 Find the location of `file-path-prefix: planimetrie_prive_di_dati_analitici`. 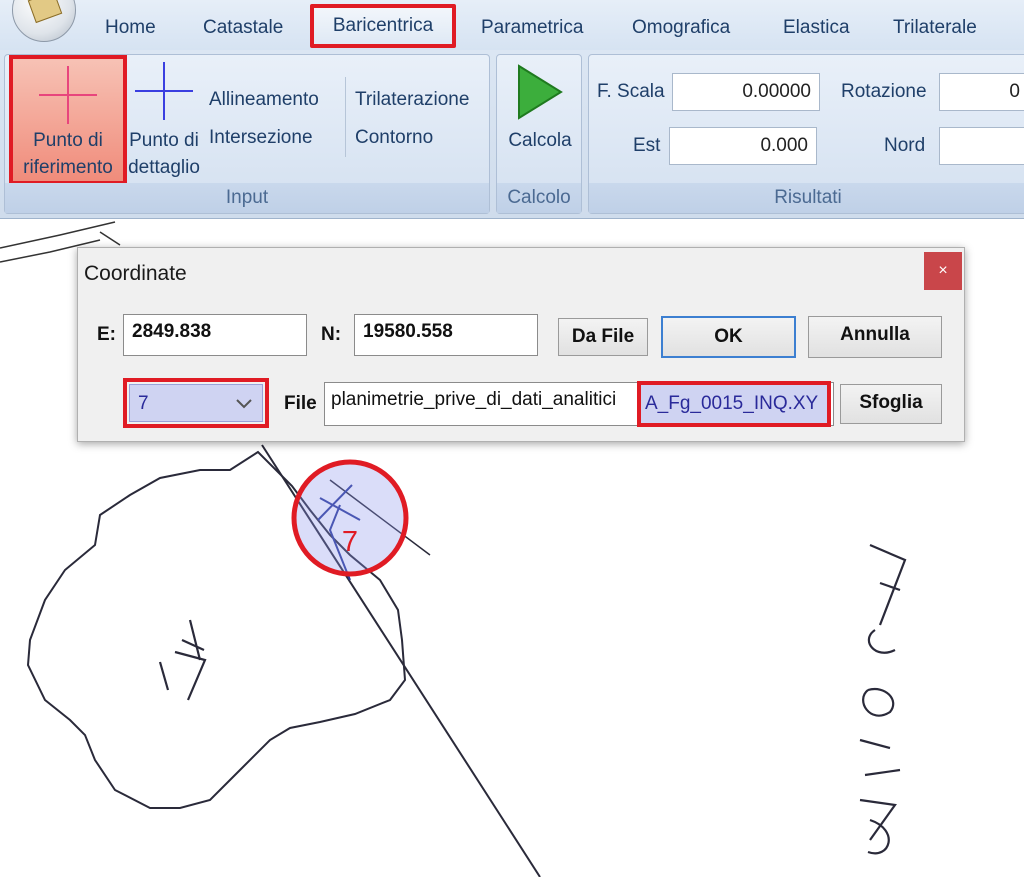

file-path-prefix: planimetrie_prive_di_dati_analitici is located at coordinates (474, 399).